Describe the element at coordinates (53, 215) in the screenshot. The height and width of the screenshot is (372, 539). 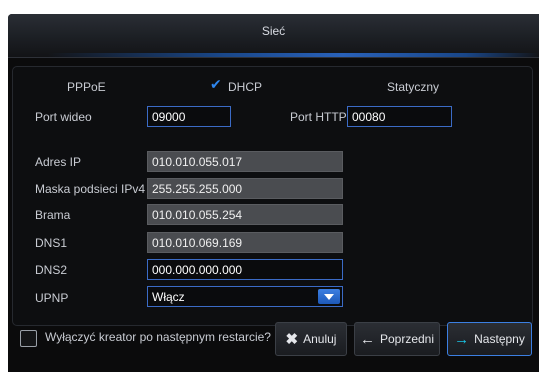
I see `gateway-label: Brama` at that location.